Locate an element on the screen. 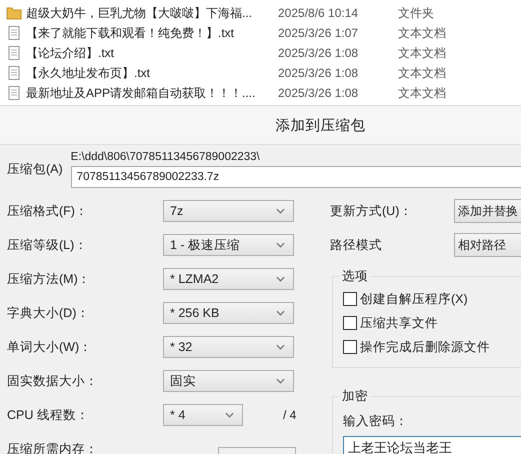 This screenshot has width=521, height=454. group-title: 选项 is located at coordinates (355, 276).